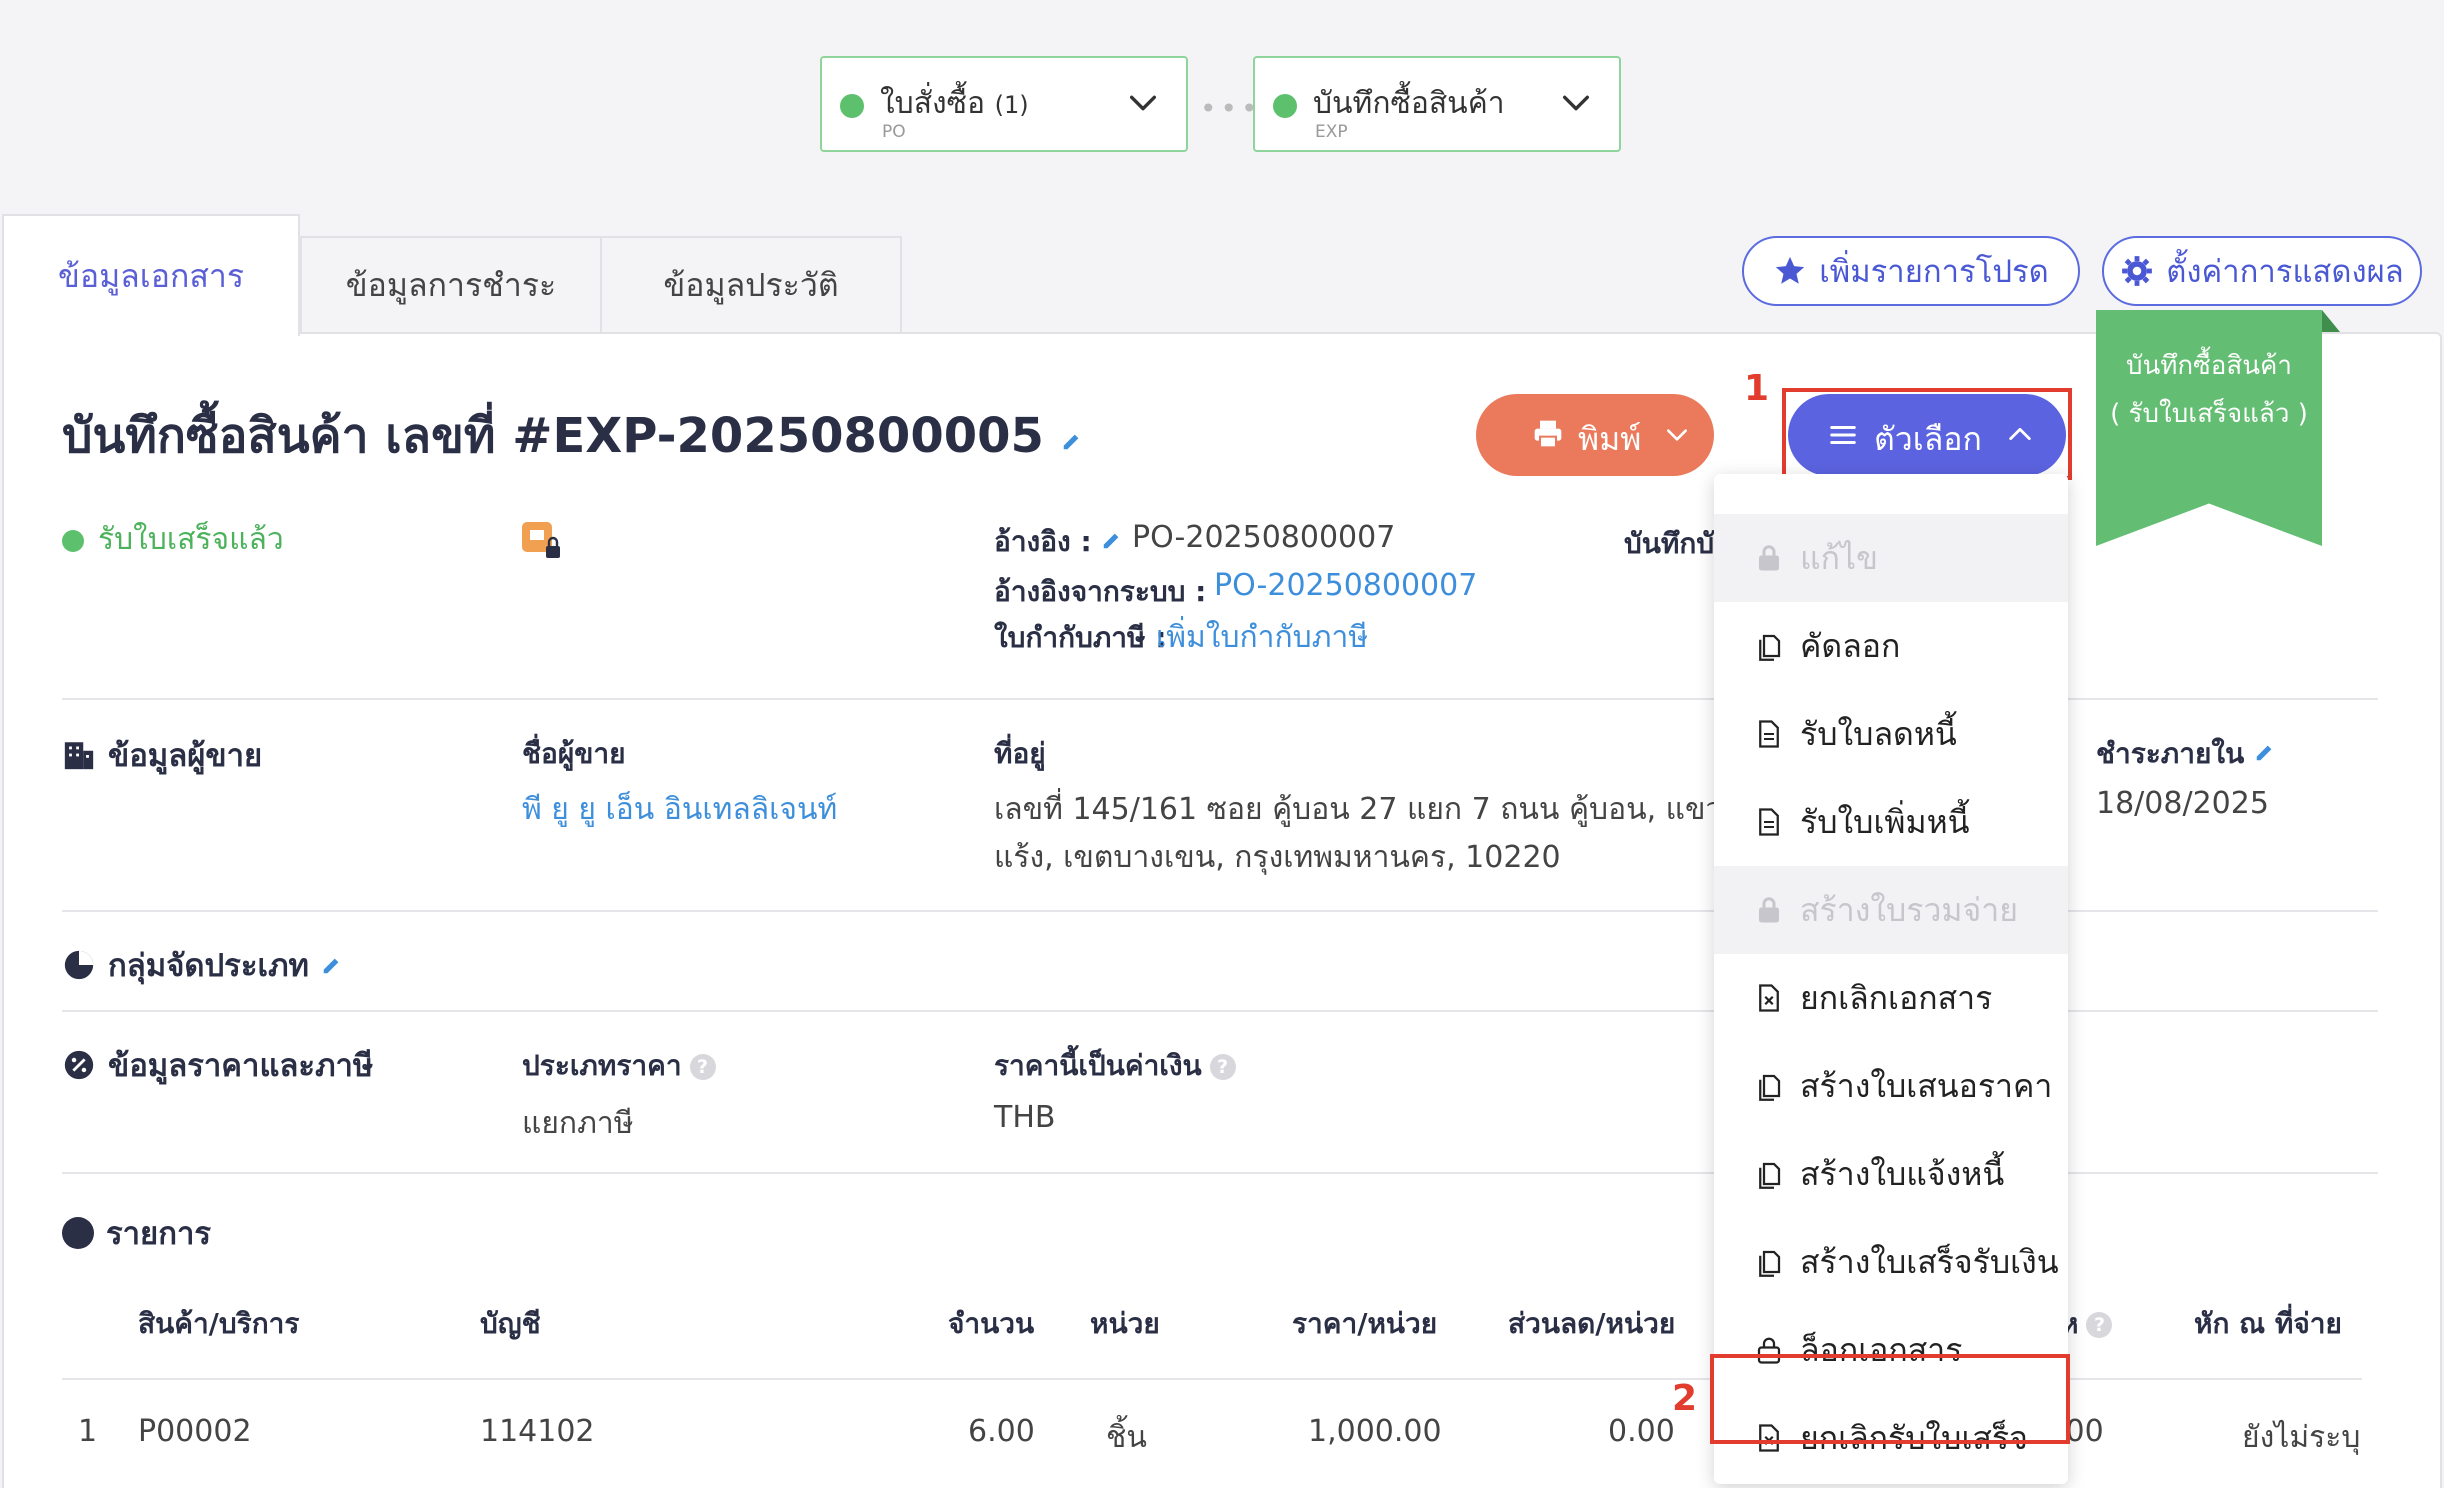 The image size is (2444, 1488). Describe the element at coordinates (1641, 1431) in the screenshot. I see `discount-cell: 0.00` at that location.